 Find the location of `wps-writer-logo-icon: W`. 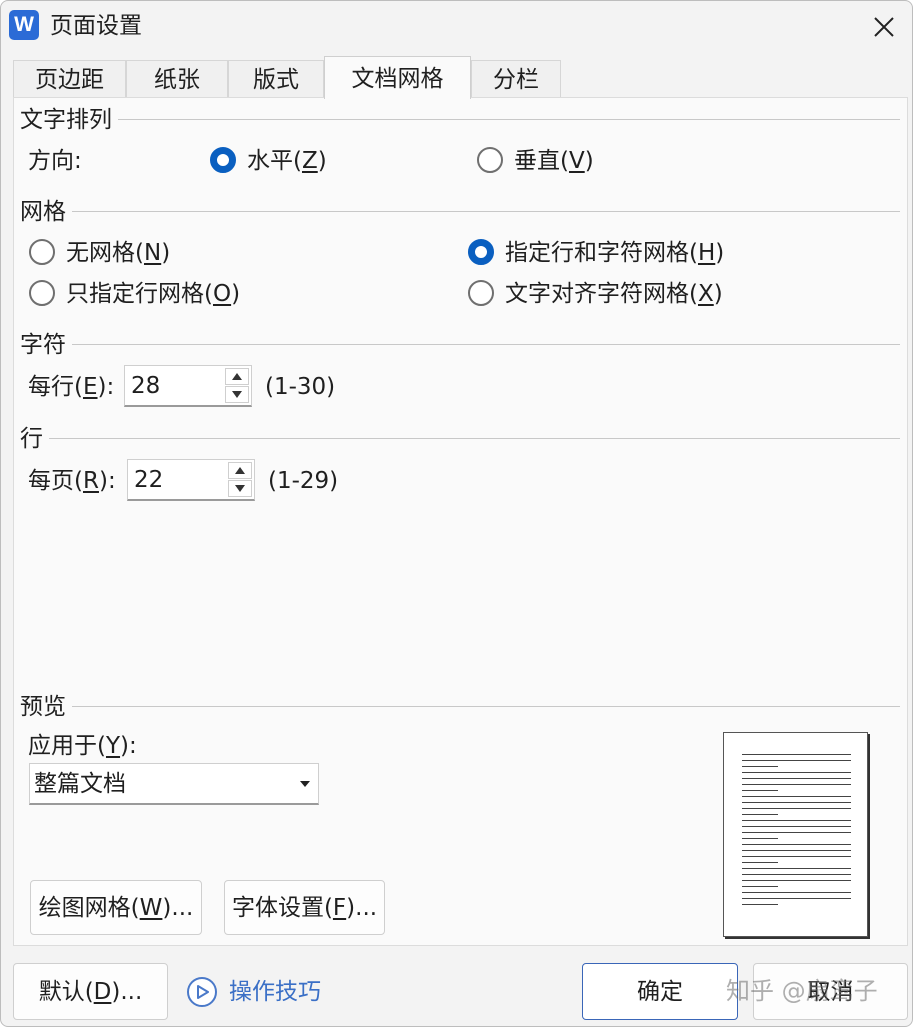

wps-writer-logo-icon: W is located at coordinates (24, 25).